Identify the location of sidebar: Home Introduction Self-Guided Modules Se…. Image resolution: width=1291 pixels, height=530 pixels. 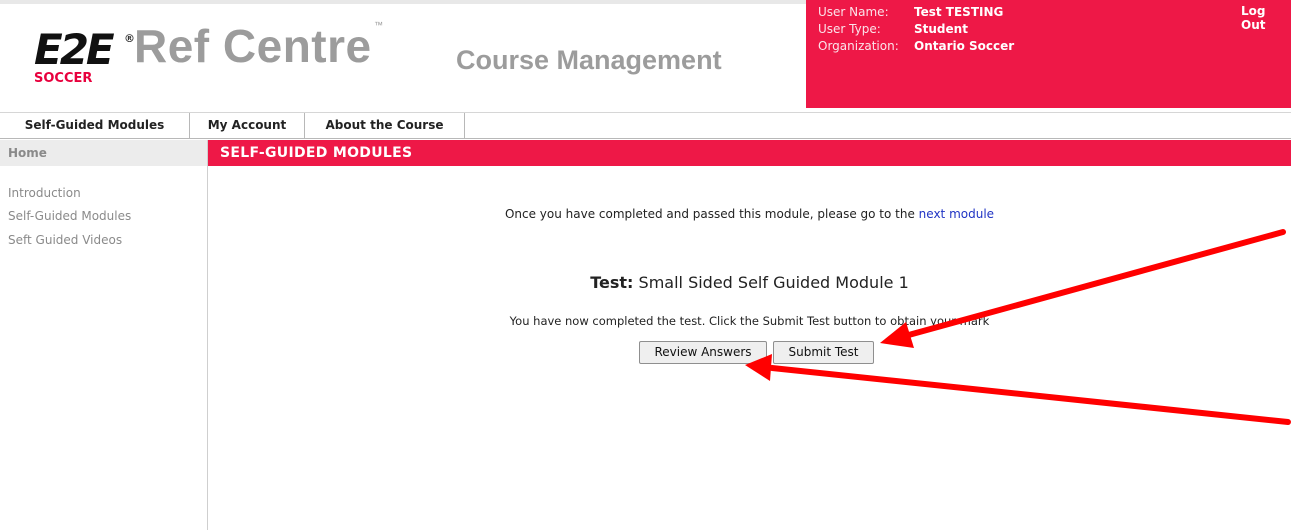
(104, 335).